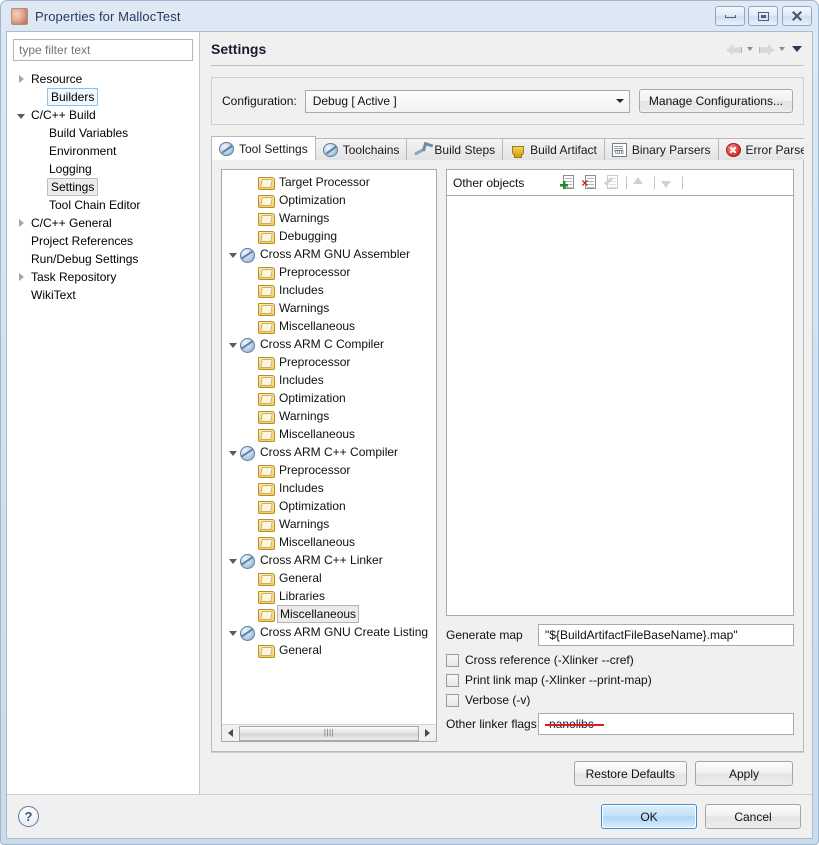 This screenshot has height=845, width=819. I want to click on move-down-button, so click(668, 182).